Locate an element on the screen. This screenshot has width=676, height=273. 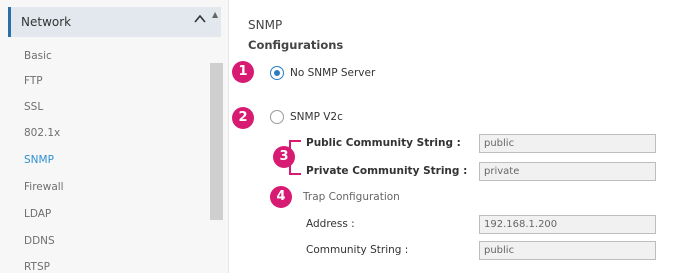
sidebar-item-snmp: SNMP is located at coordinates (39, 160).